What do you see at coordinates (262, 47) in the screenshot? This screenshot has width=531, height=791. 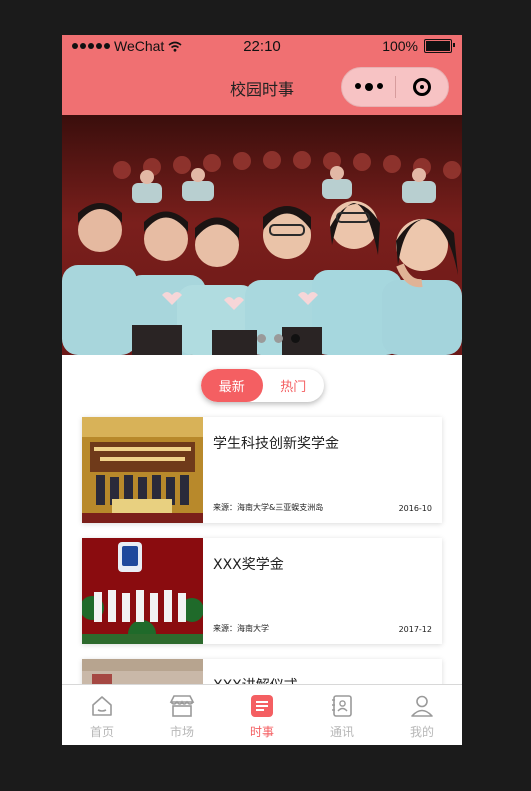 I see `status-bar: WeChat 22:10 100%` at bounding box center [262, 47].